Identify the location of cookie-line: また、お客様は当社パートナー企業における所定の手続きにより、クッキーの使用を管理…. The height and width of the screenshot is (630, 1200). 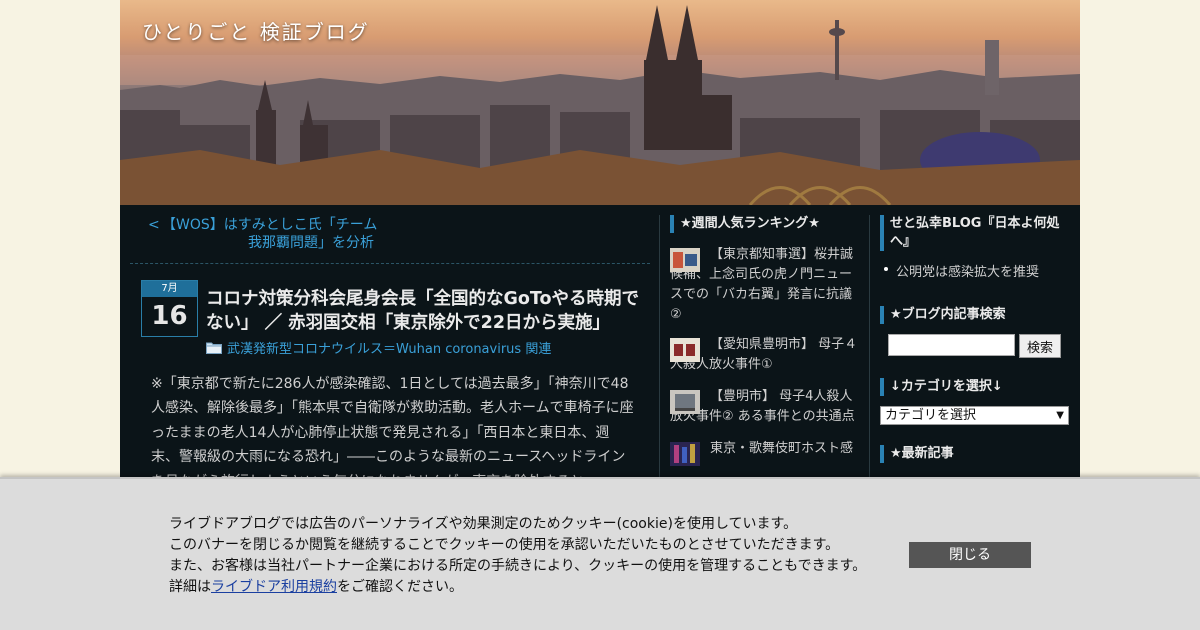
(518, 566).